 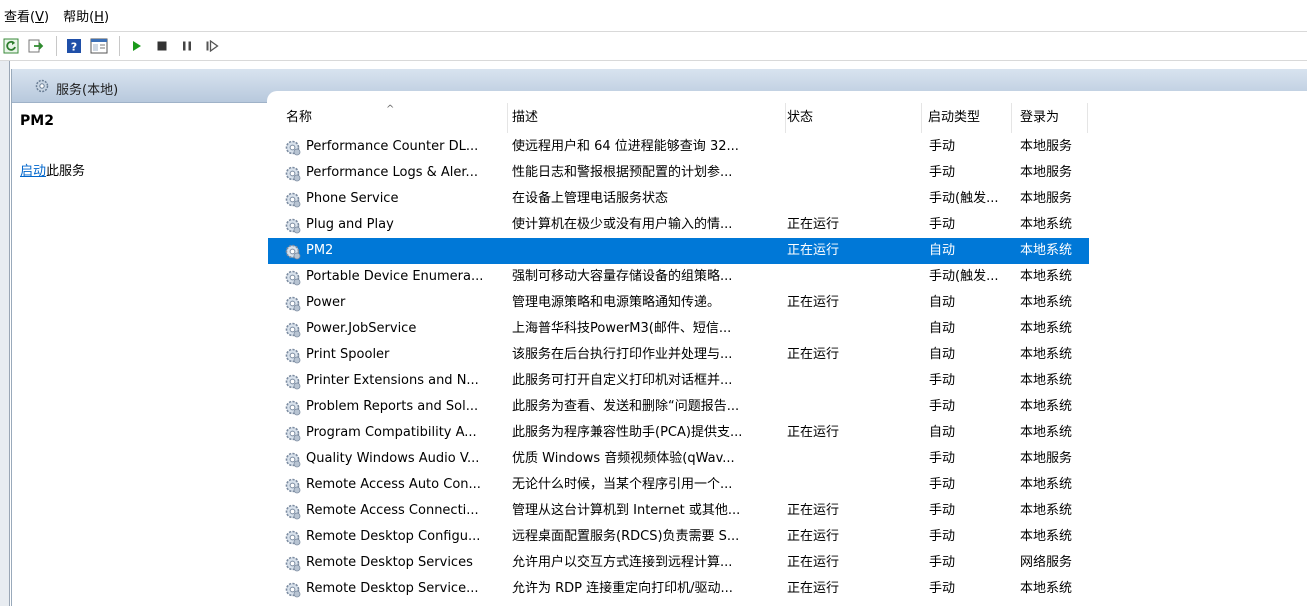 I want to click on service-name-cell: Remote Desktop Services, so click(x=389, y=562).